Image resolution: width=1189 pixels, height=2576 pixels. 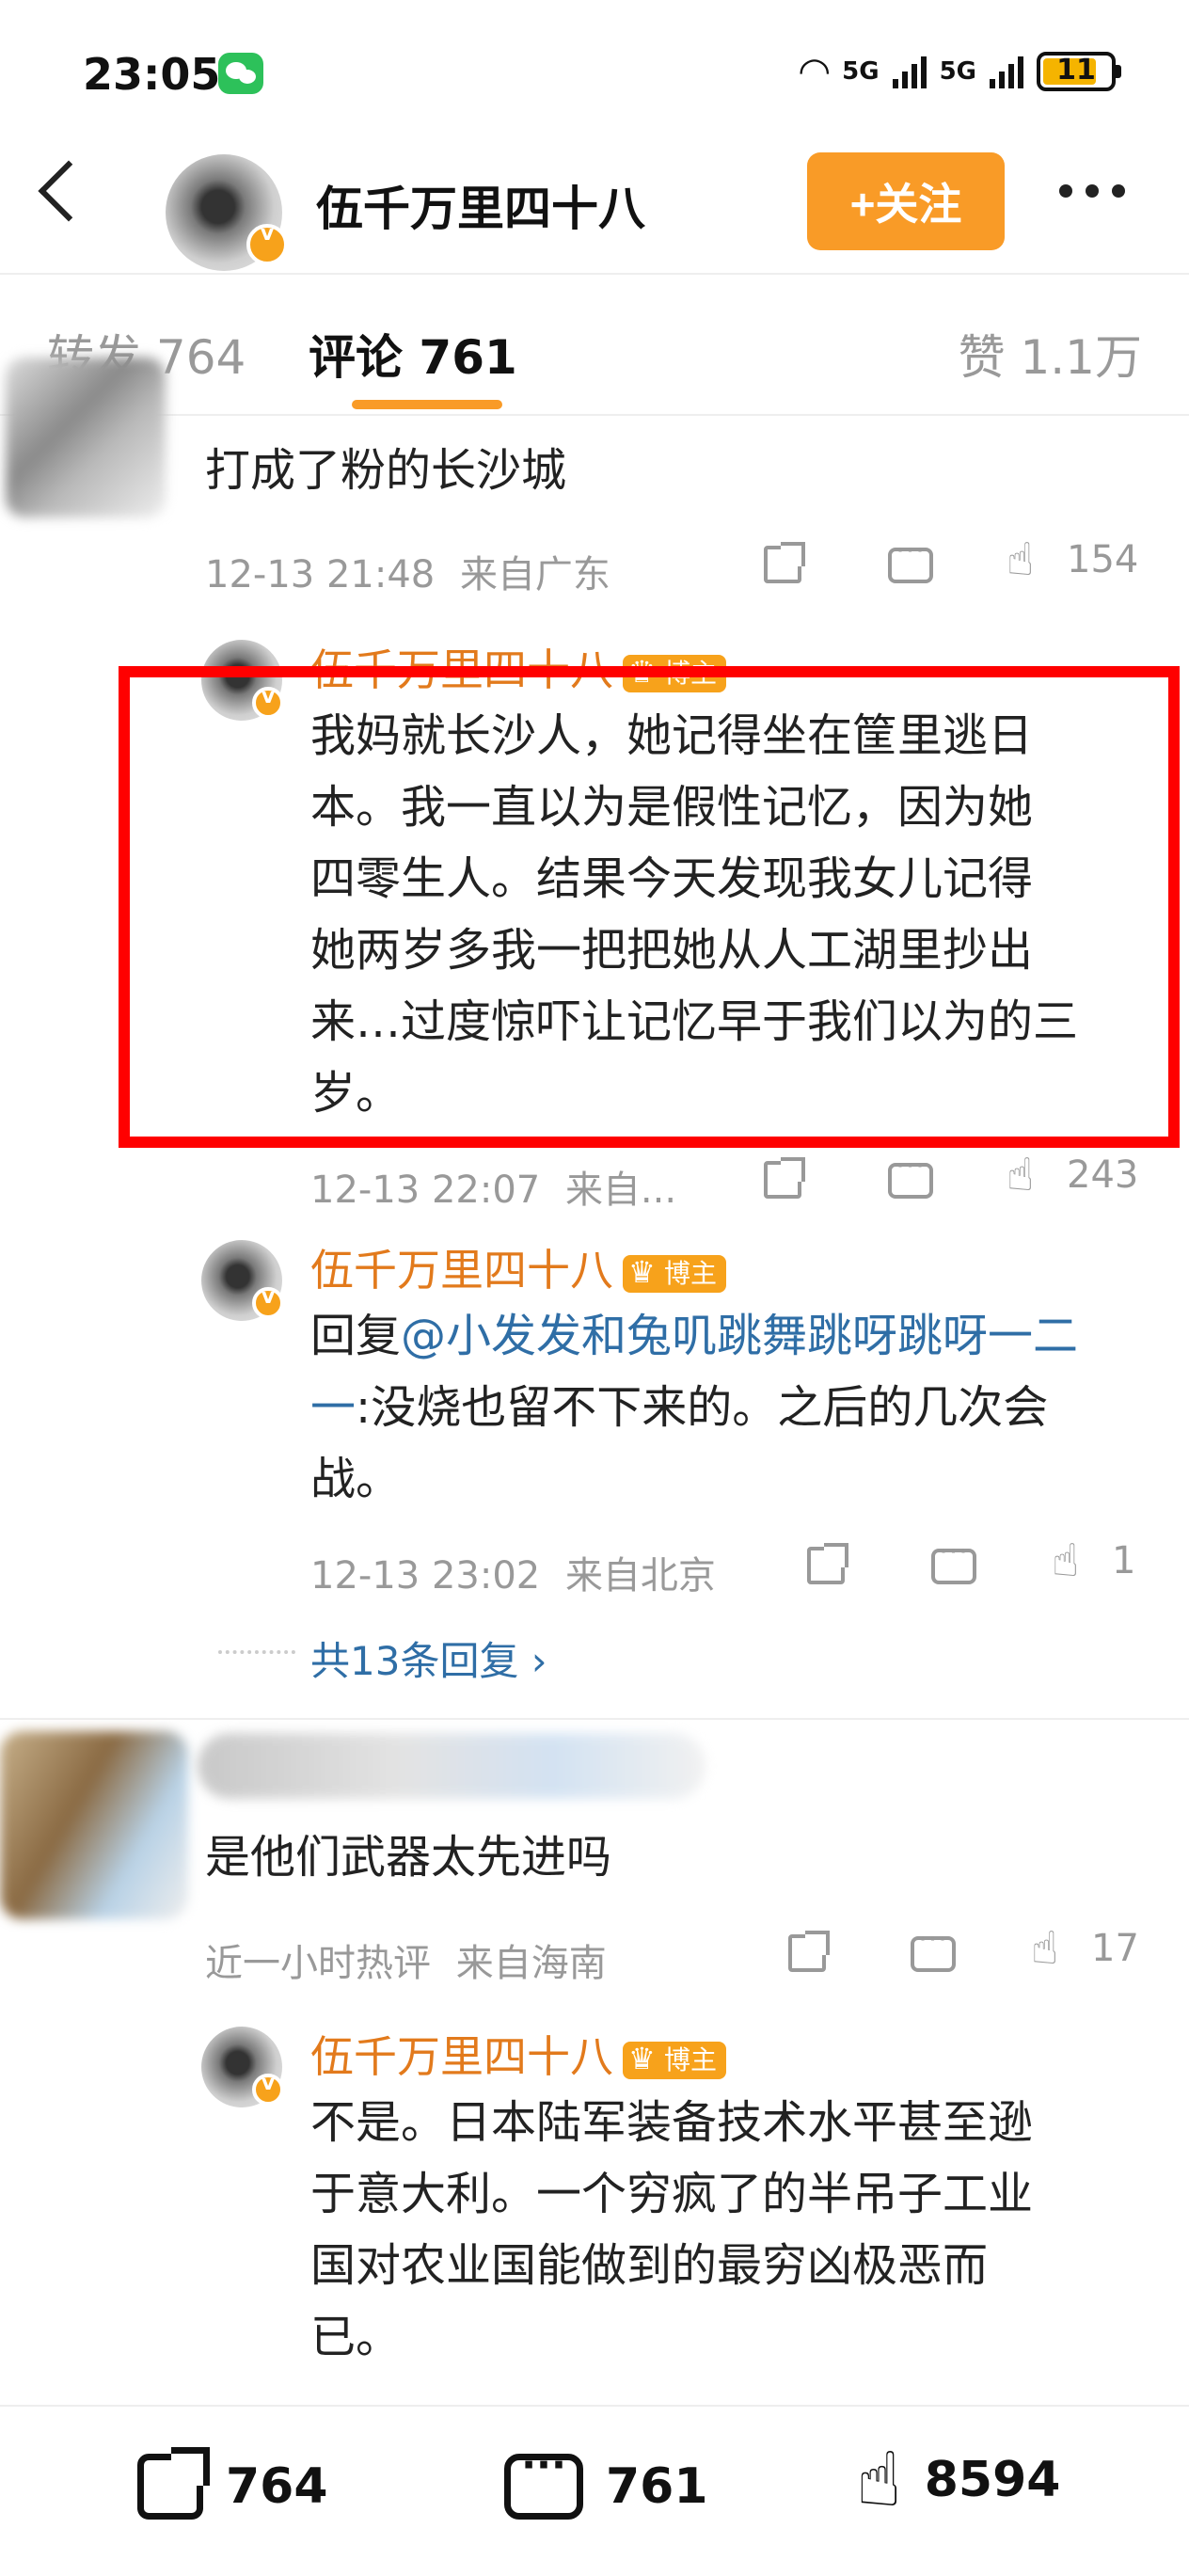 I want to click on reply-1-reply-button, so click(x=911, y=1174).